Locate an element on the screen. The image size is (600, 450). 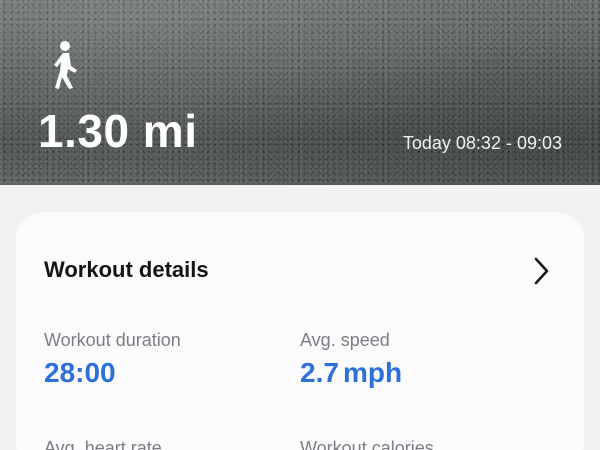
workout-time-range: Today 08:32 - 09:03 is located at coordinates (482, 143).